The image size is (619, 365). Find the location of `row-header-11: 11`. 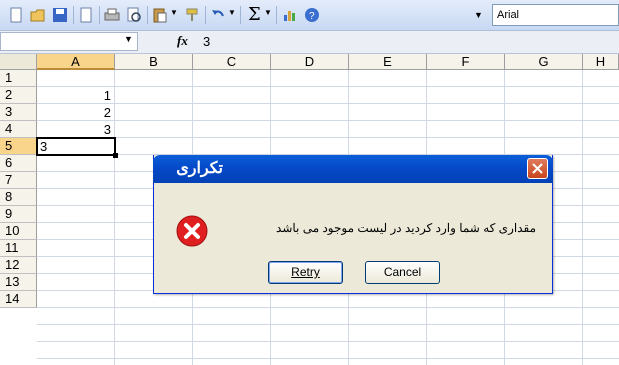

row-header-11: 11 is located at coordinates (18, 248).